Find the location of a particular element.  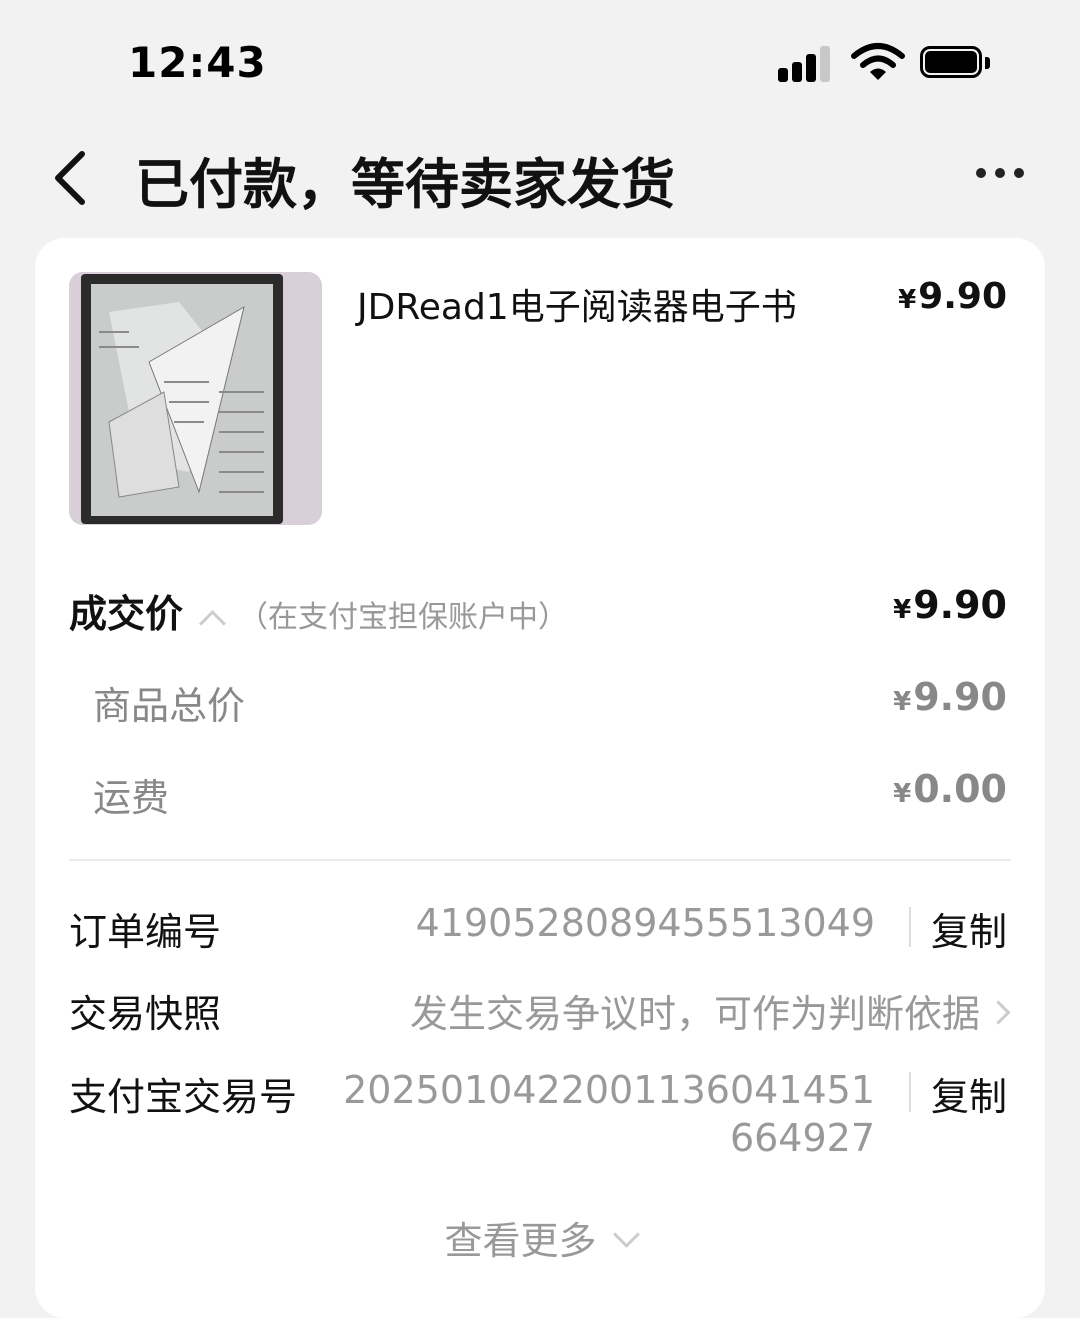

back-arrow-icon is located at coordinates (75, 178).